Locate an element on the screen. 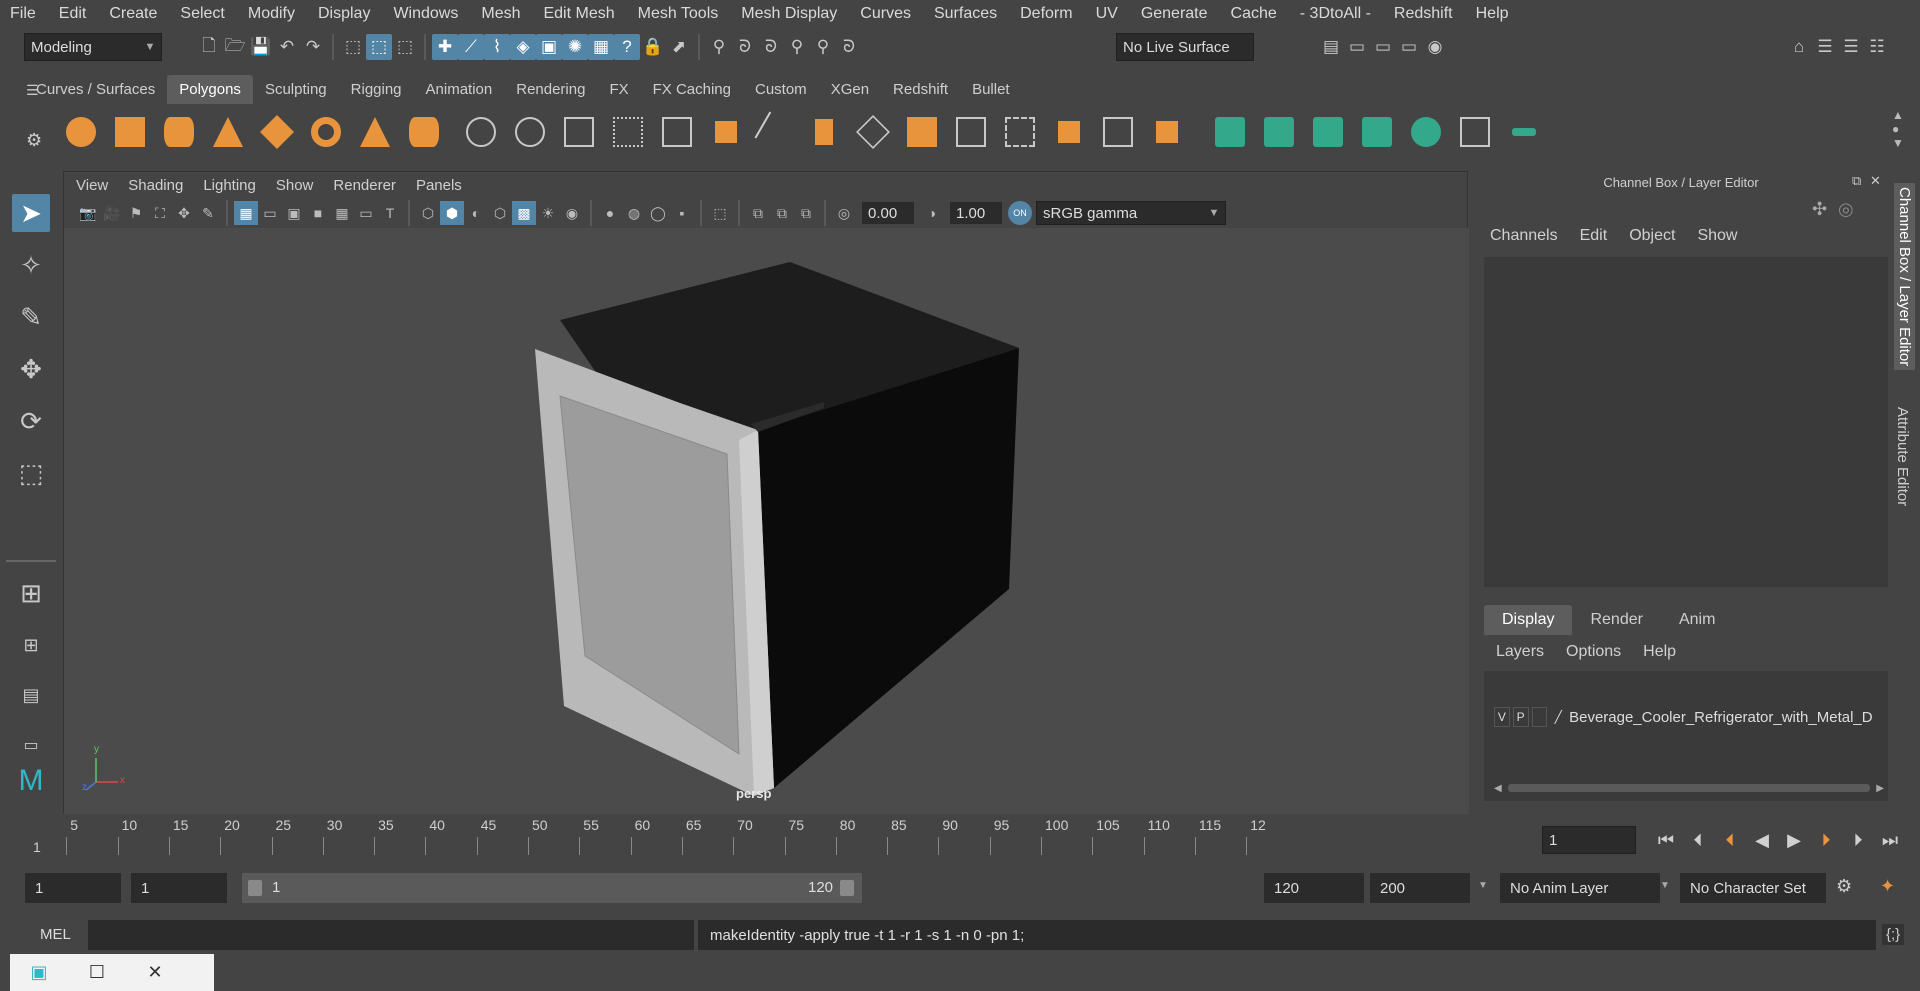 The height and width of the screenshot is (991, 1920). menu-file: File is located at coordinates (23, 14).